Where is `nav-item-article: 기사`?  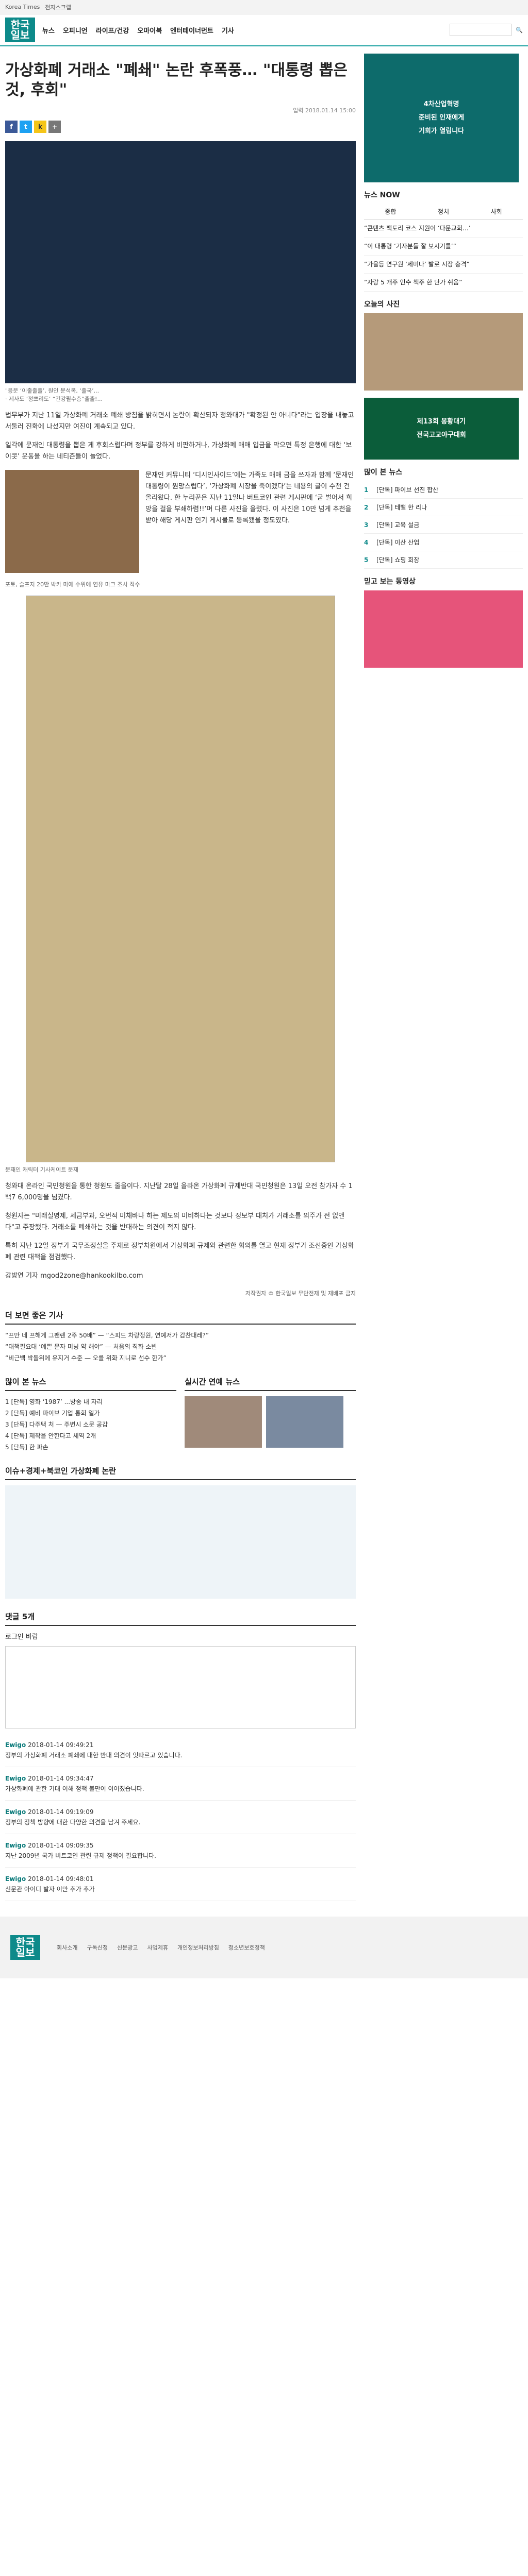 nav-item-article: 기사 is located at coordinates (228, 30).